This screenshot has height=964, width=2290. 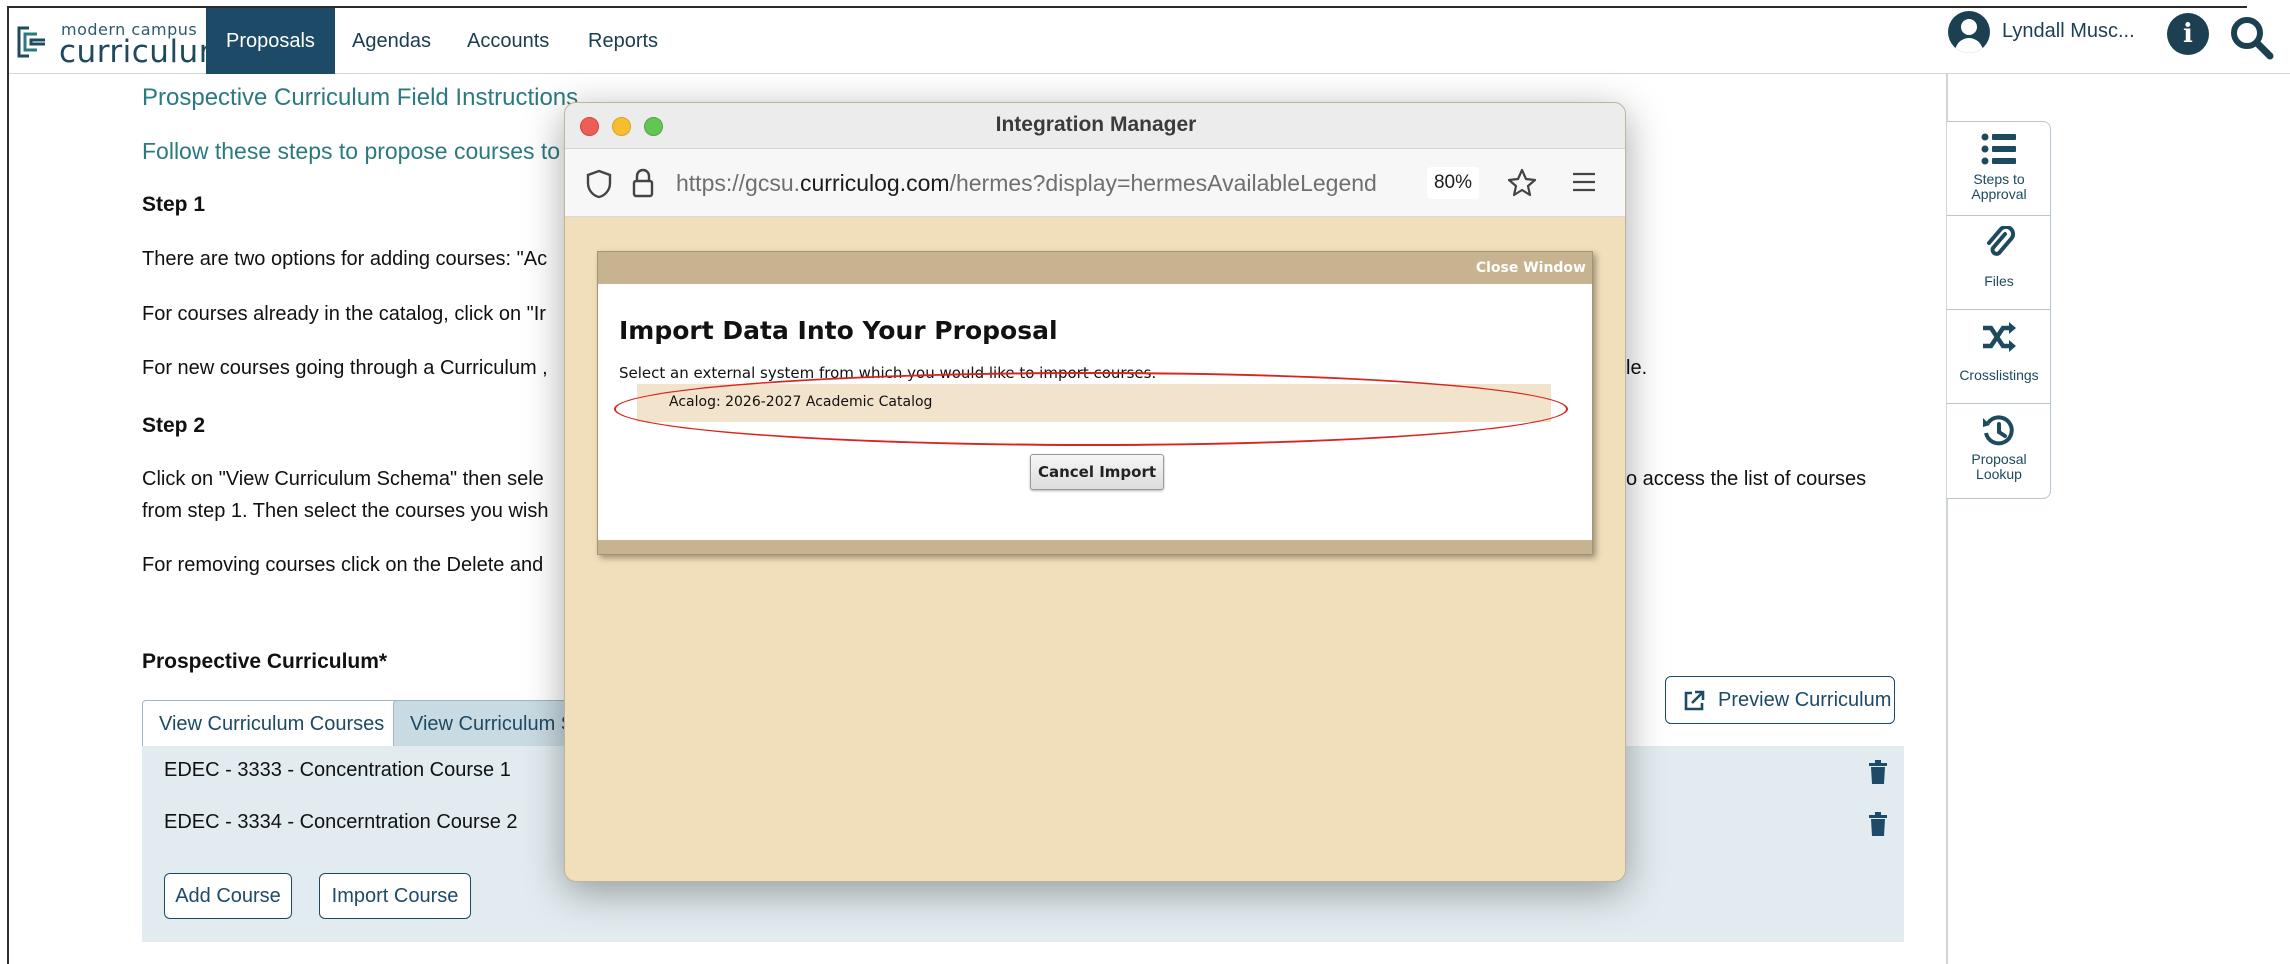 I want to click on list-icon, so click(x=1998, y=149).